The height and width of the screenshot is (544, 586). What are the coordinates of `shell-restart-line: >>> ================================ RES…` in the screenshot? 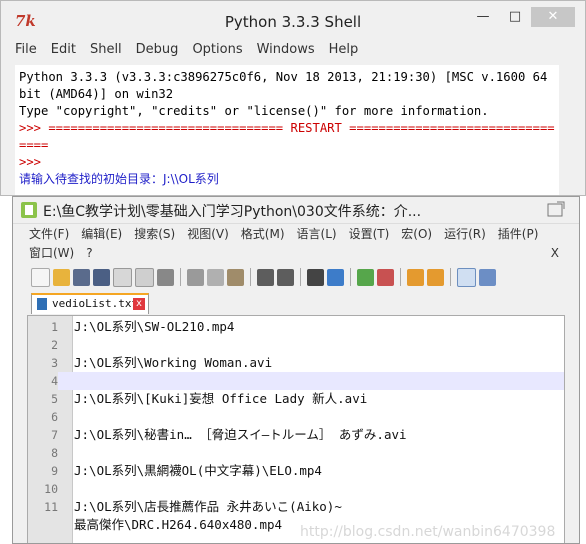 It's located at (287, 136).